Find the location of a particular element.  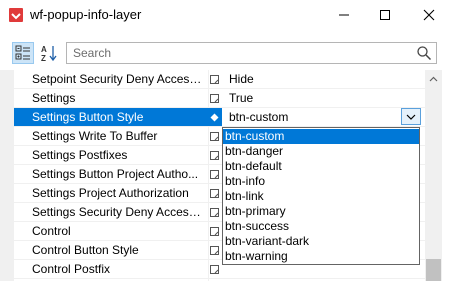

sort-alphabetical-icon: A Z is located at coordinates (49, 53).